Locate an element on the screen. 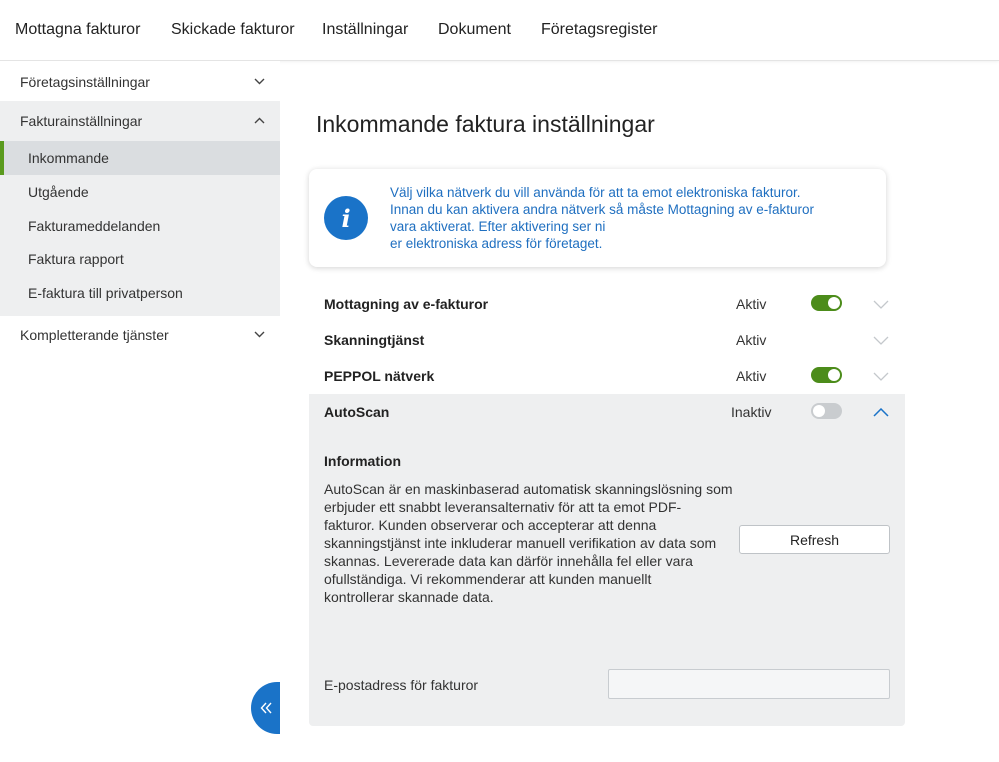 The image size is (999, 762). sidebar-item-label: Företagsinställningar is located at coordinates (85, 82).